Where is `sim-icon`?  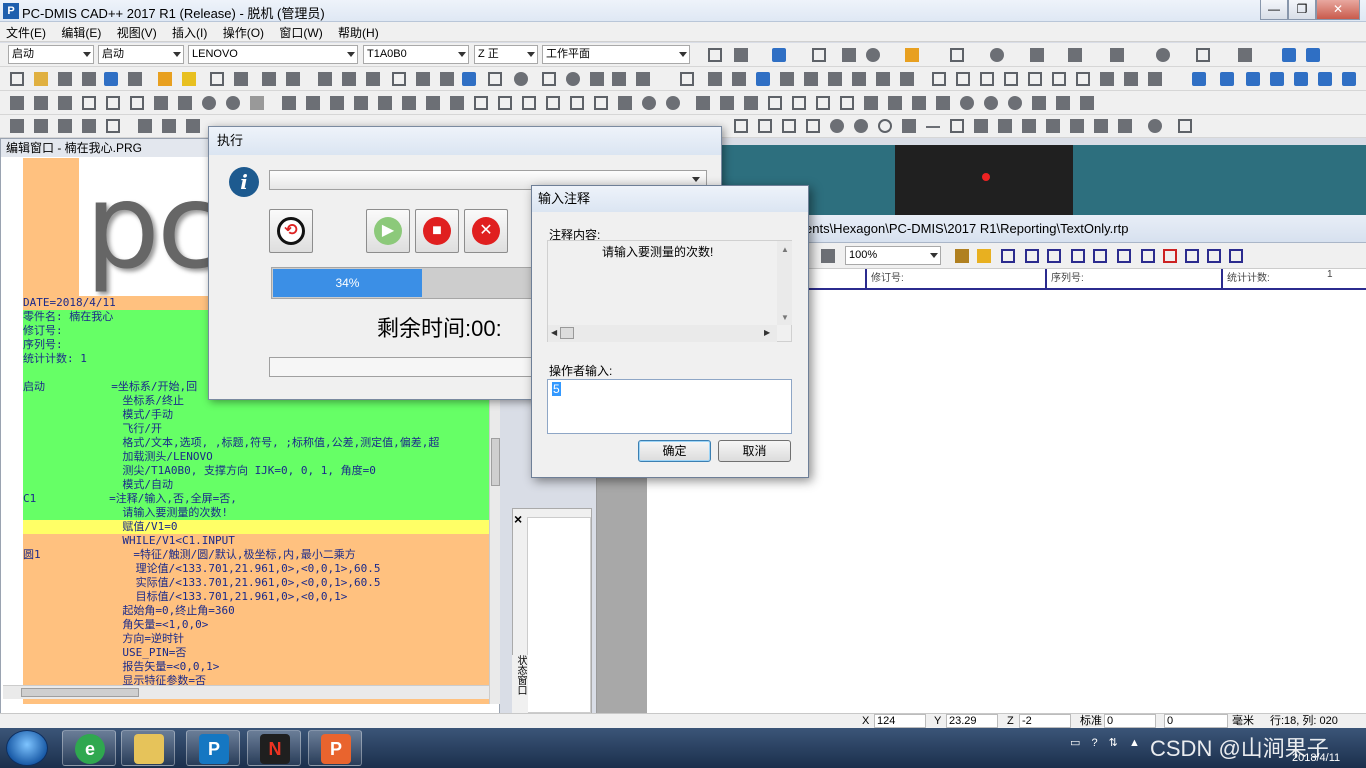 sim-icon is located at coordinates (1199, 79).